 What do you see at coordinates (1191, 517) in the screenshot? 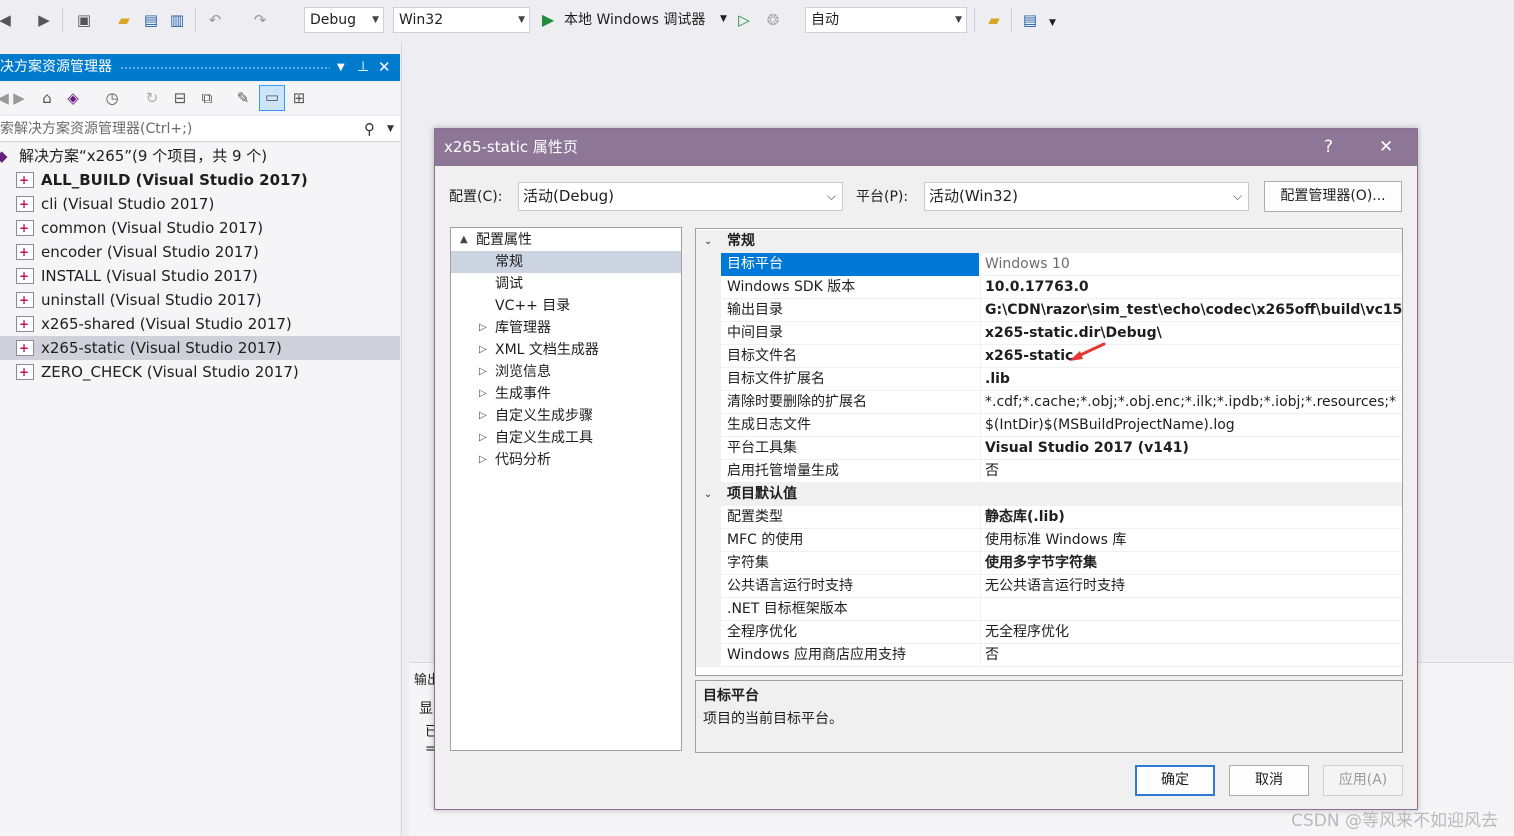
I see `property-value: 静态库(.lib)` at bounding box center [1191, 517].